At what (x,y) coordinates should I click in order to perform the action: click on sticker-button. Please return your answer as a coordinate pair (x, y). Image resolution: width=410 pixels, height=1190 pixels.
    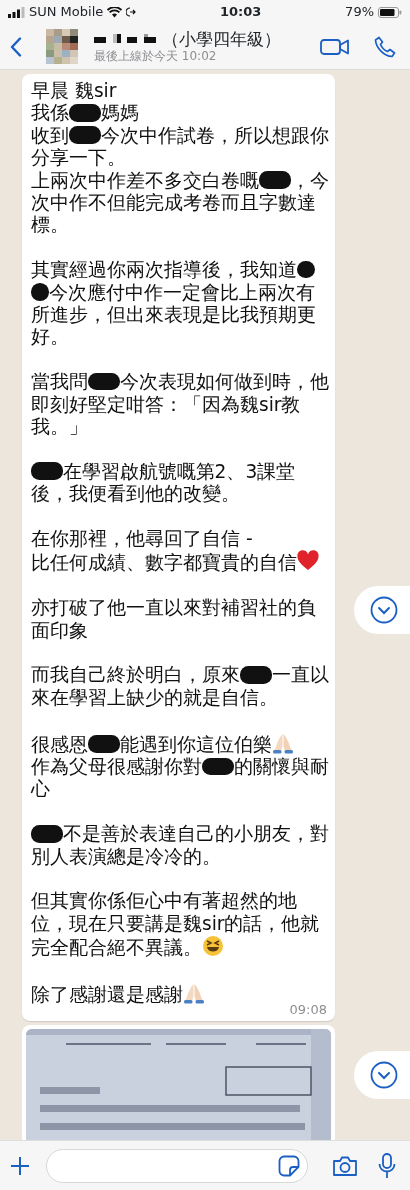
    Looking at the image, I should click on (289, 1165).